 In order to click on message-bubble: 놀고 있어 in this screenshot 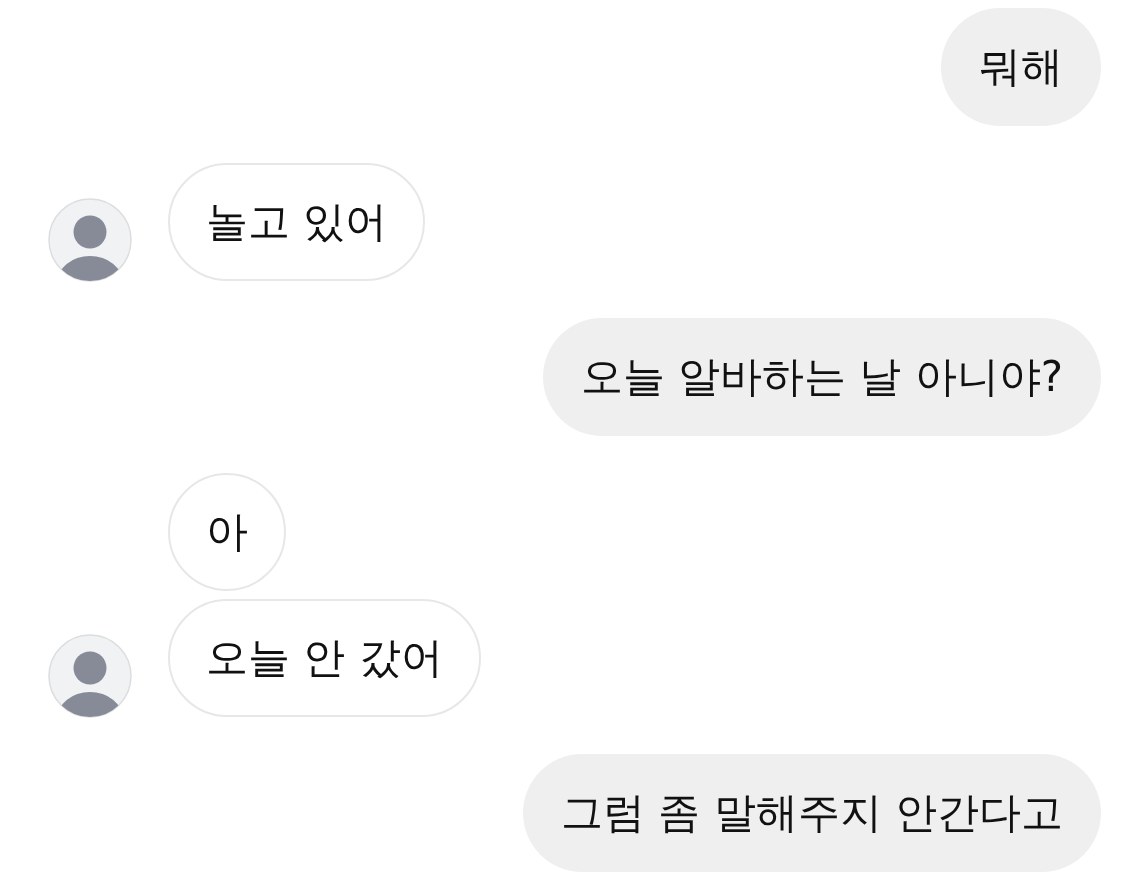, I will do `click(297, 222)`.